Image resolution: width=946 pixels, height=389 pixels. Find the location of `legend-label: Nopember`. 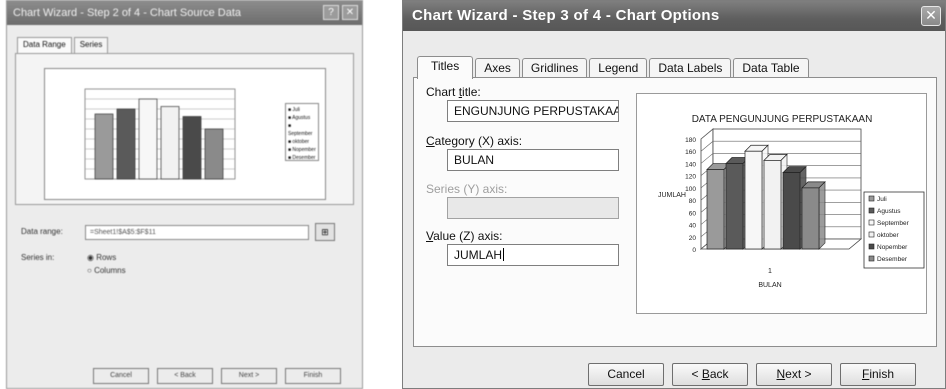

legend-label: Nopember is located at coordinates (892, 247).